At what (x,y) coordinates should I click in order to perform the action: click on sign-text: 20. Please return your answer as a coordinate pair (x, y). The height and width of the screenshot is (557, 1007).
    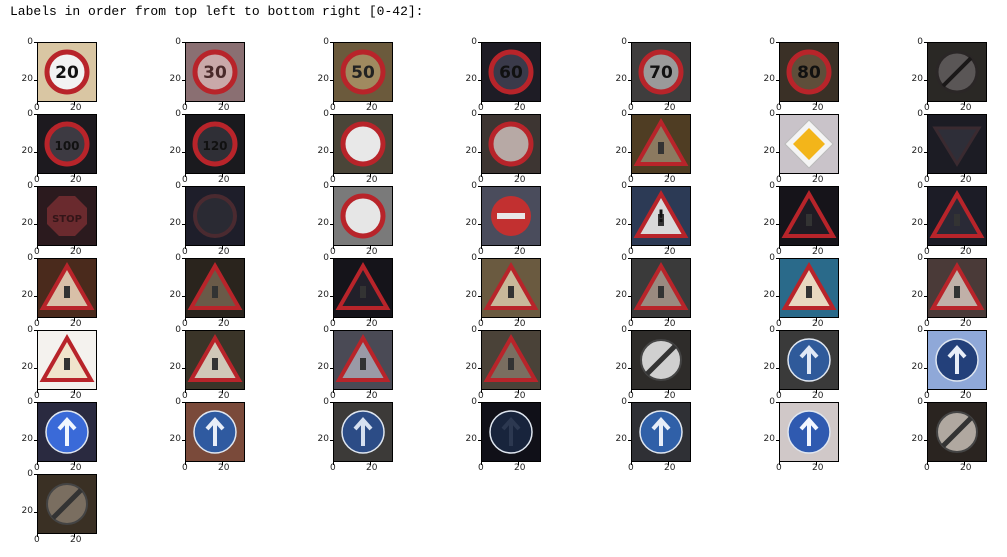
    Looking at the image, I should click on (67, 73).